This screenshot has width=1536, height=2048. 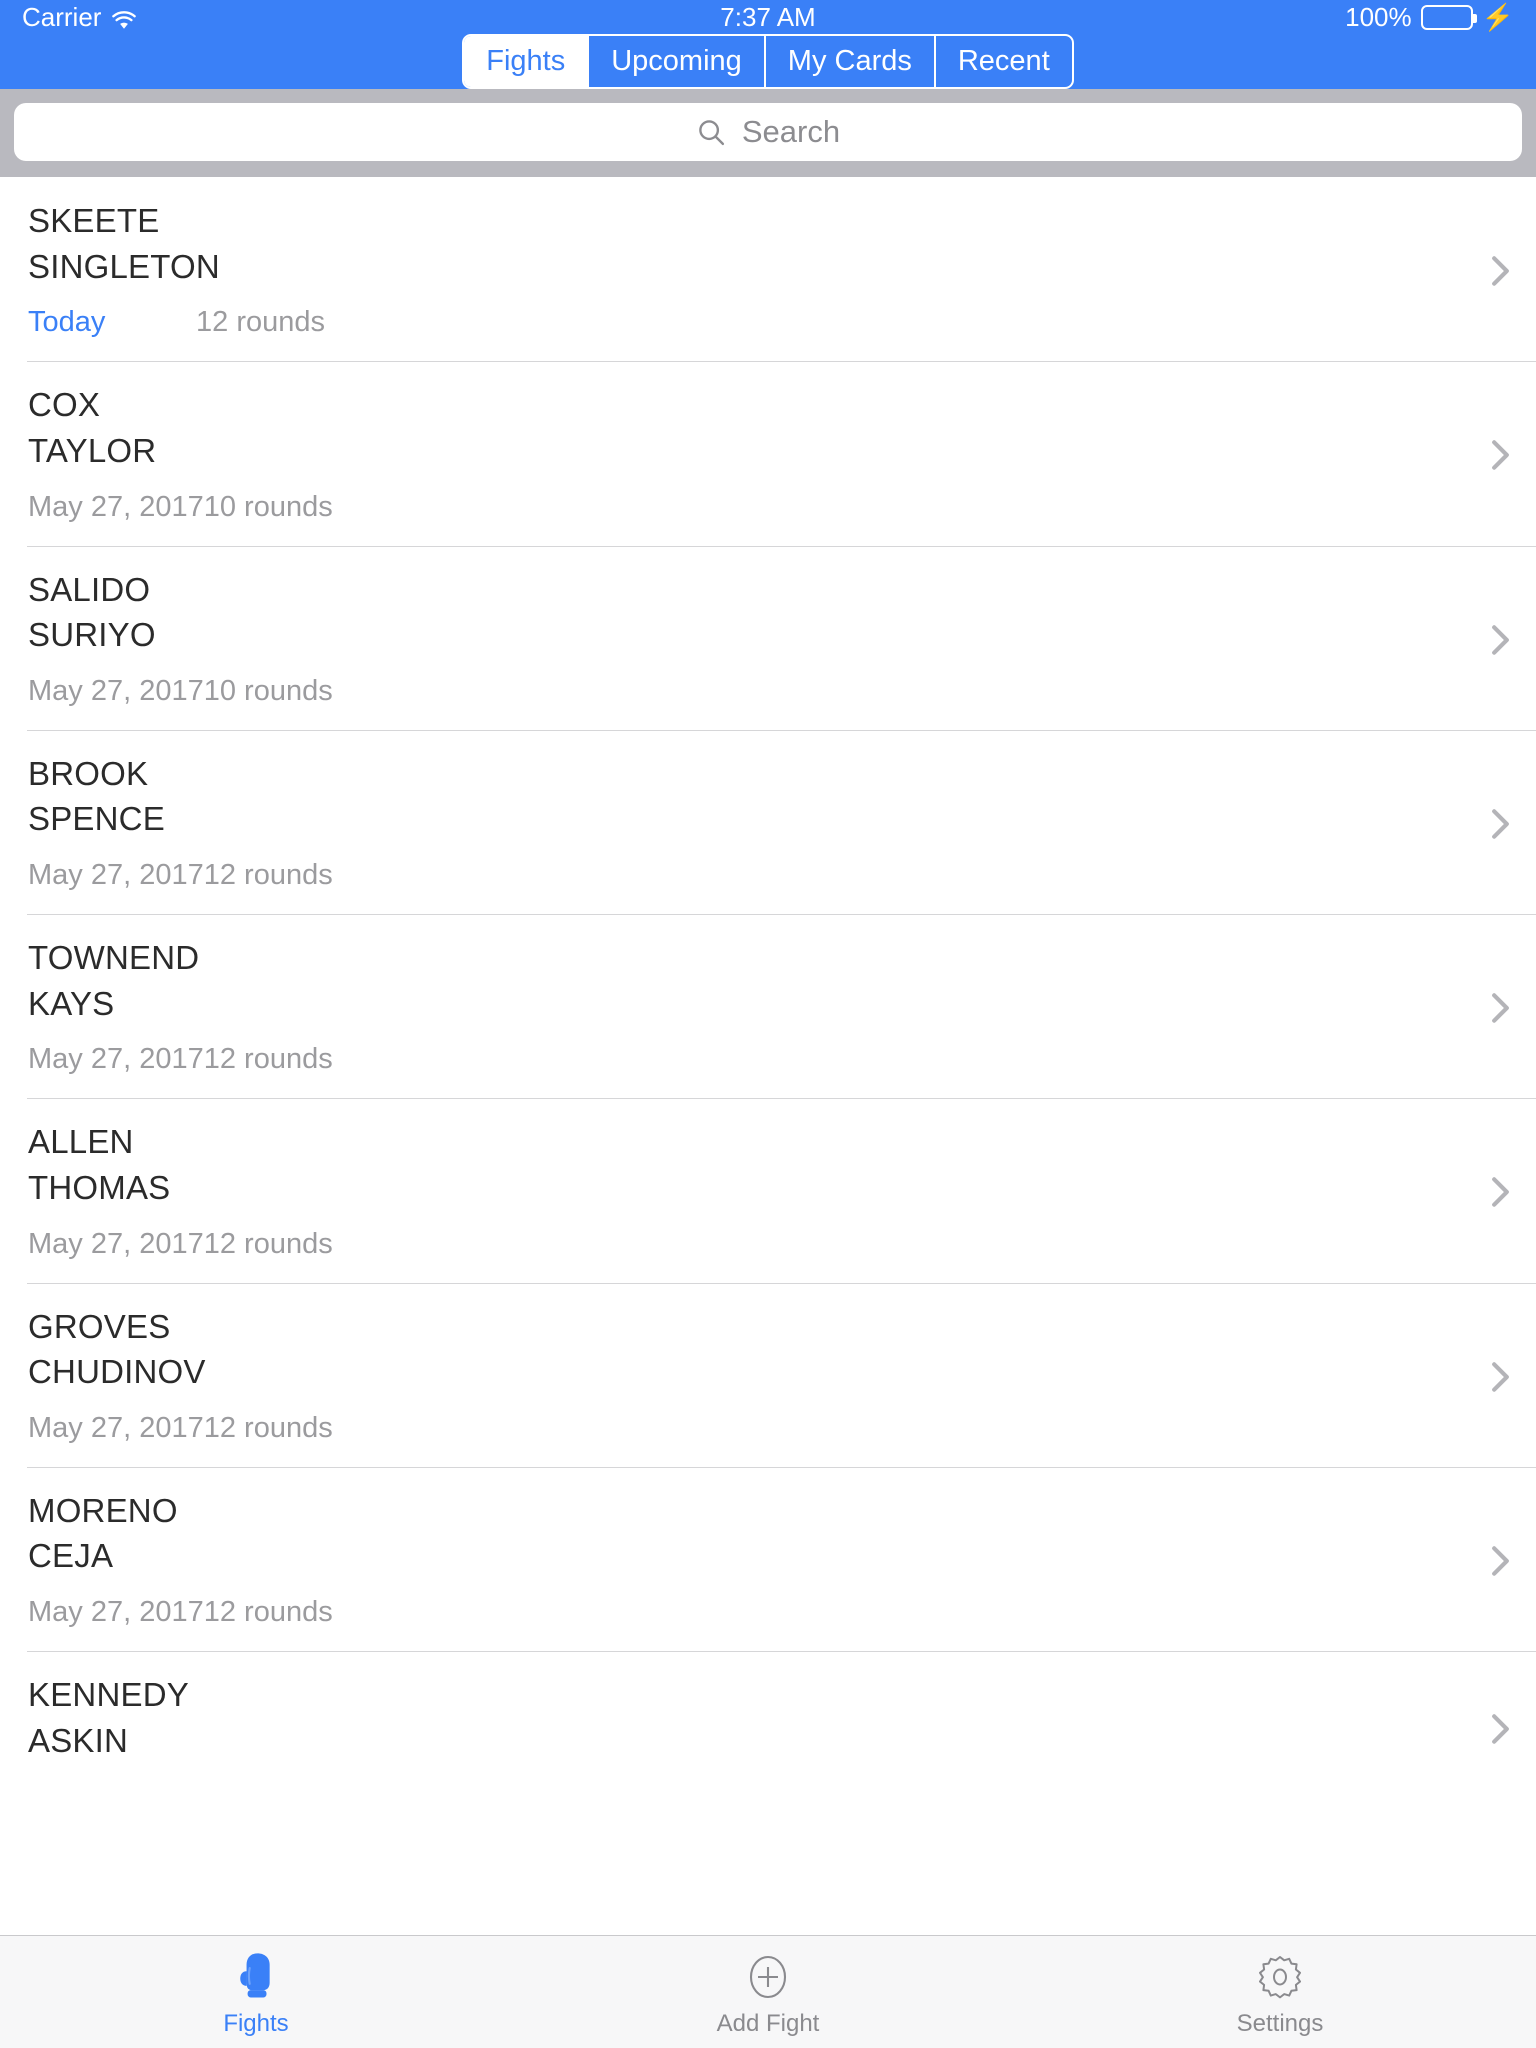 I want to click on tab-add-fight: Add Fight, so click(x=768, y=1993).